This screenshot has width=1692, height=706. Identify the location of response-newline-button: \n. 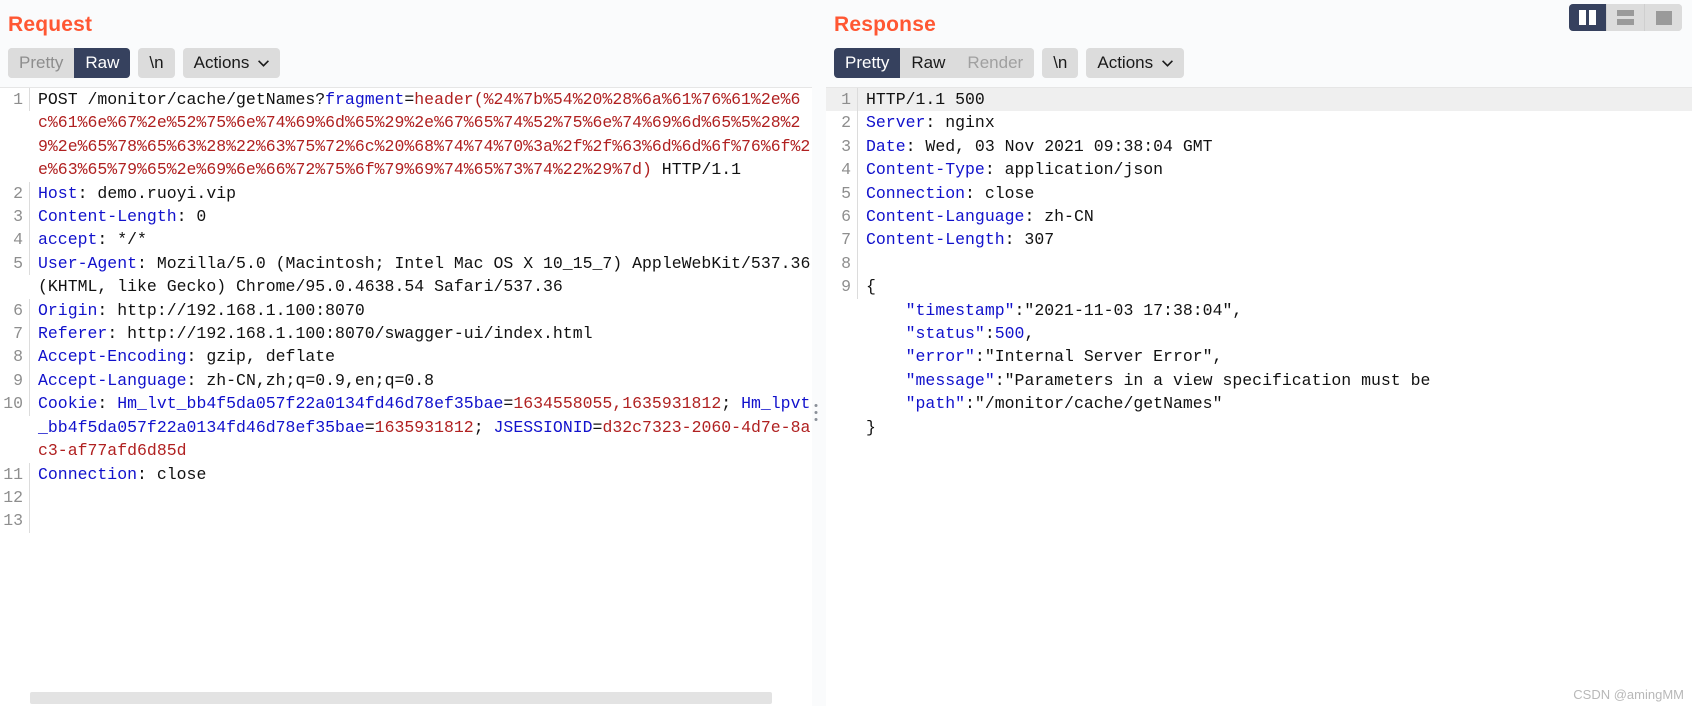
(1060, 63).